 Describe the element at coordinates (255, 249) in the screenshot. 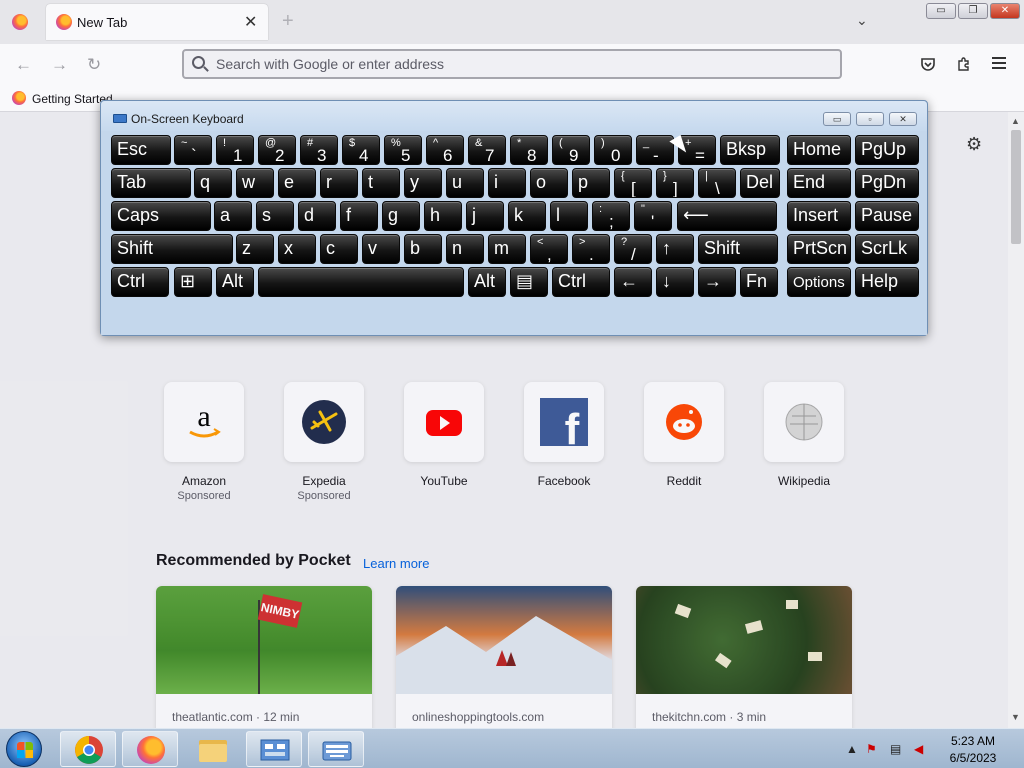

I see `key-z: z` at that location.